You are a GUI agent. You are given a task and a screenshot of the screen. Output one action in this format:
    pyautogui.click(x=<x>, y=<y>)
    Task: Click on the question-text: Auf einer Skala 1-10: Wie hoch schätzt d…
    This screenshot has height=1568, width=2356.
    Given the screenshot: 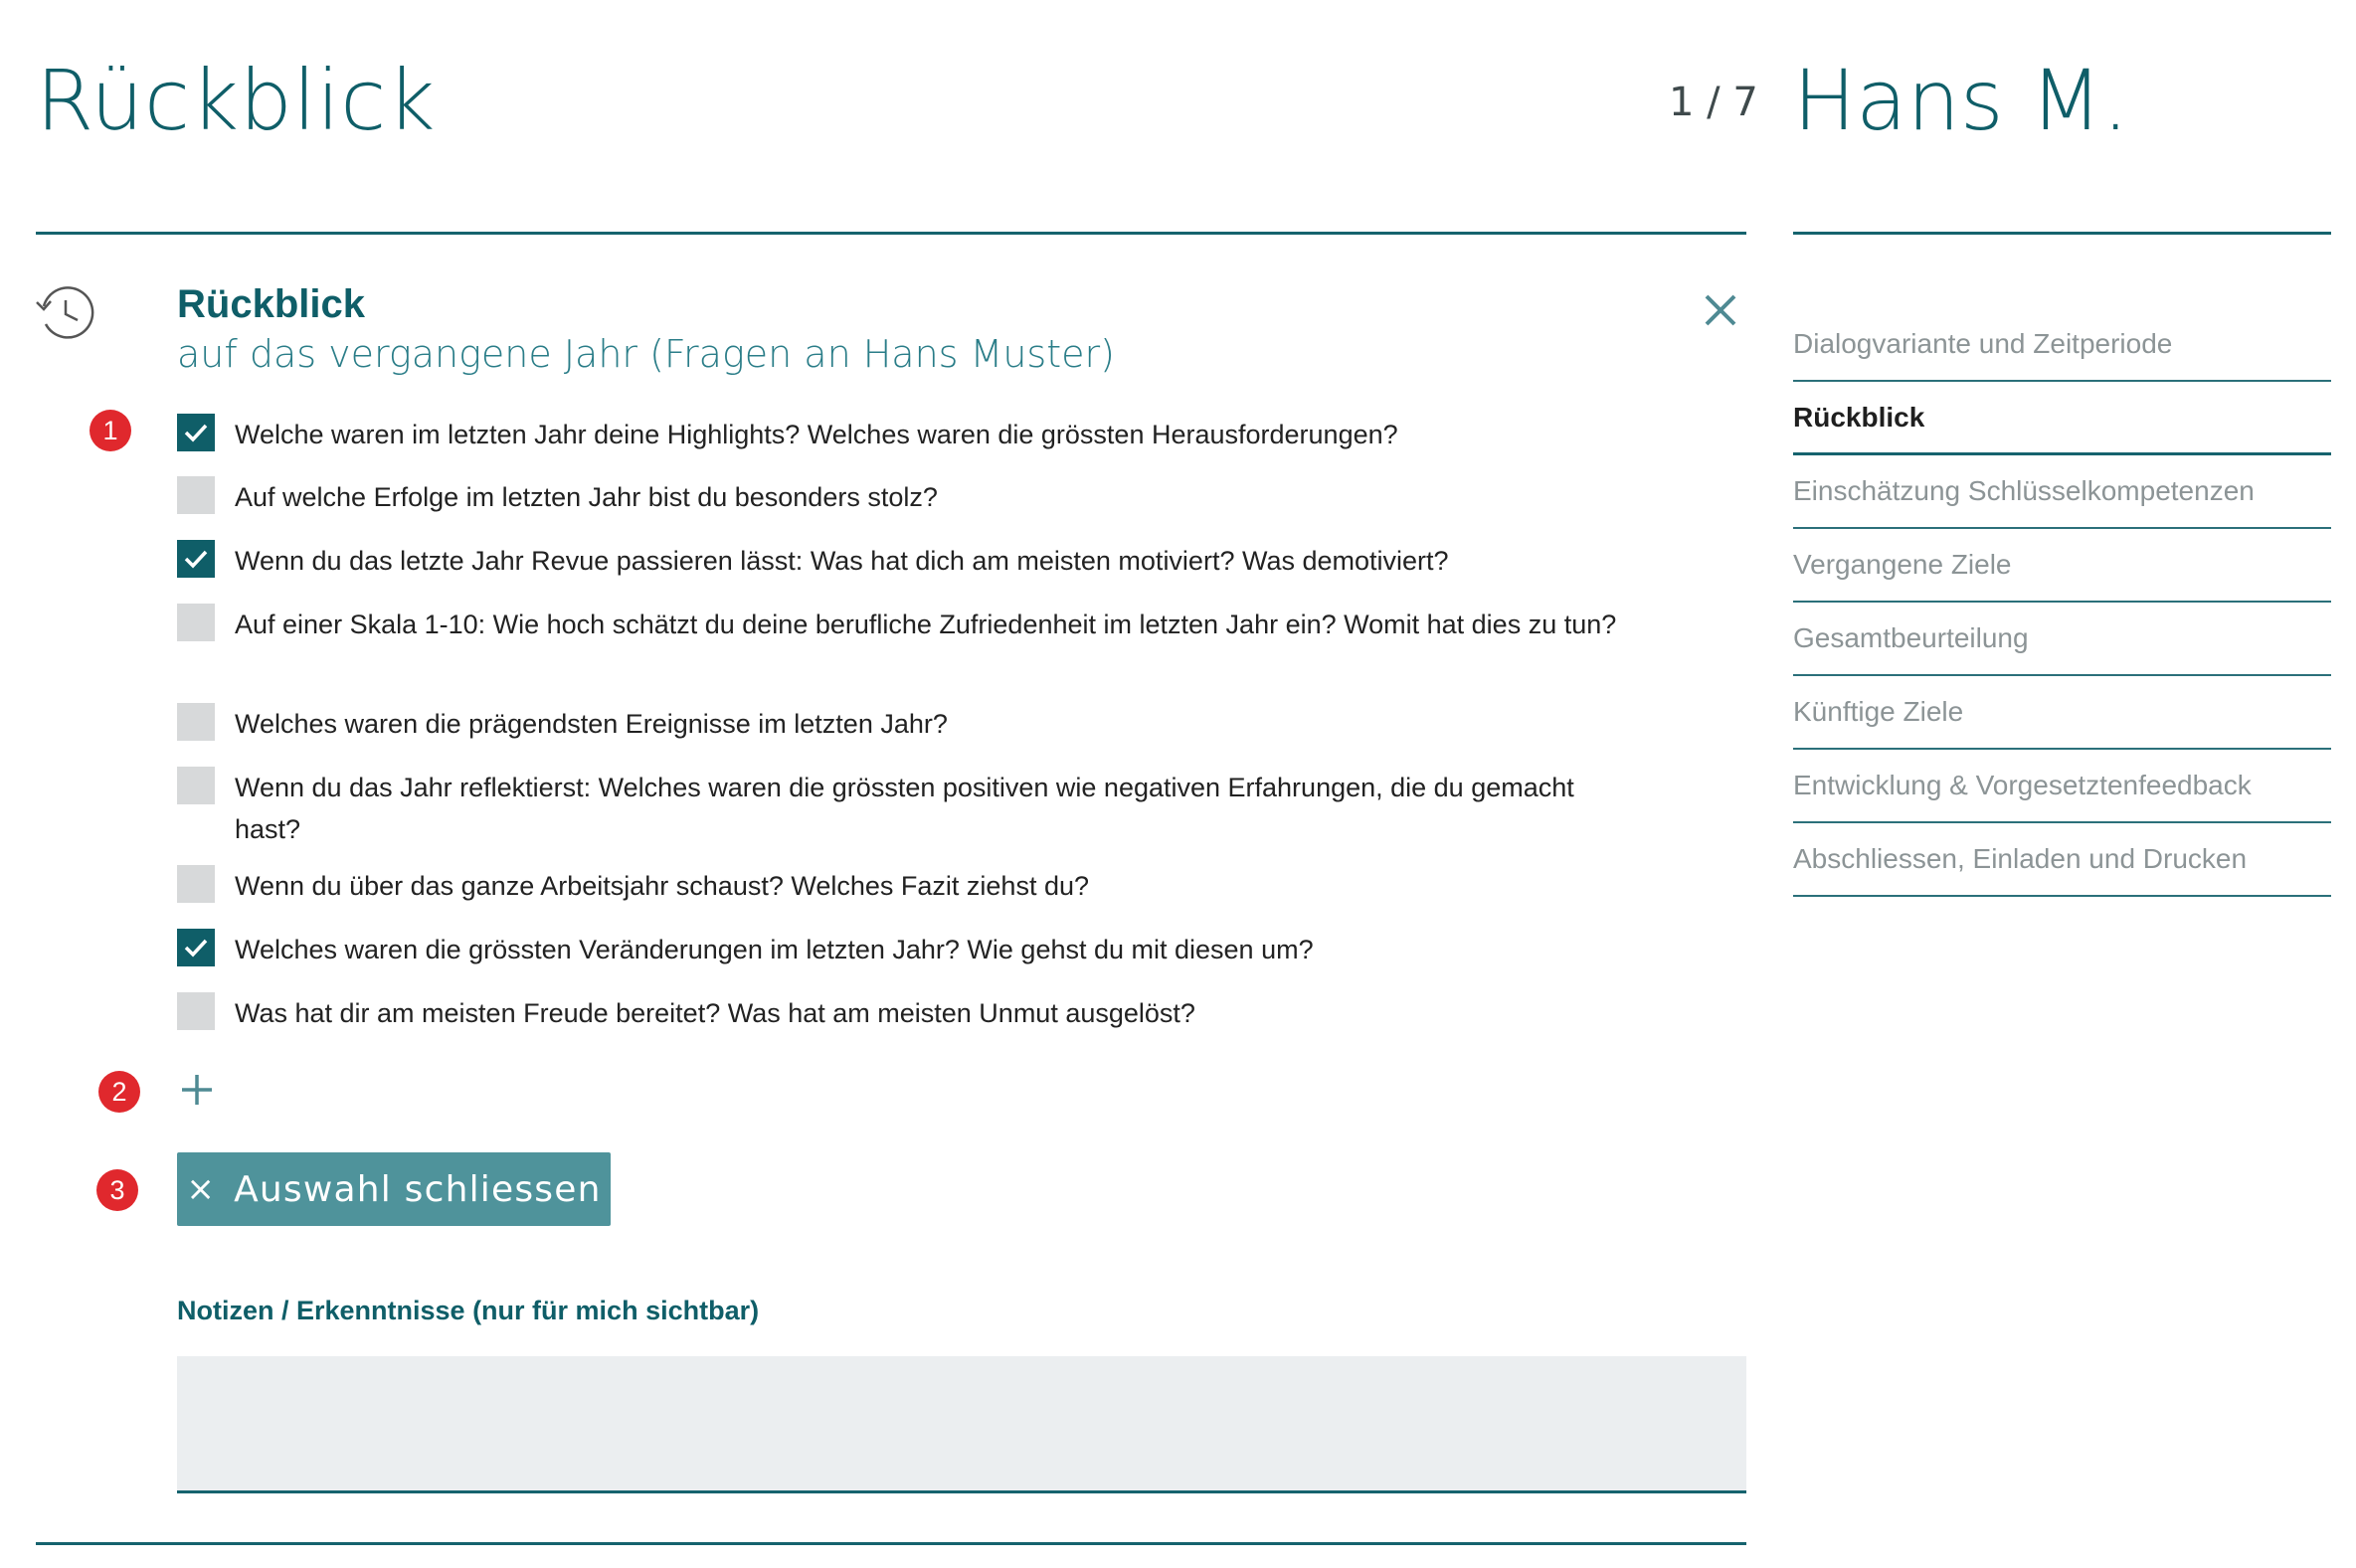 What is the action you would take?
    pyautogui.click(x=926, y=625)
    